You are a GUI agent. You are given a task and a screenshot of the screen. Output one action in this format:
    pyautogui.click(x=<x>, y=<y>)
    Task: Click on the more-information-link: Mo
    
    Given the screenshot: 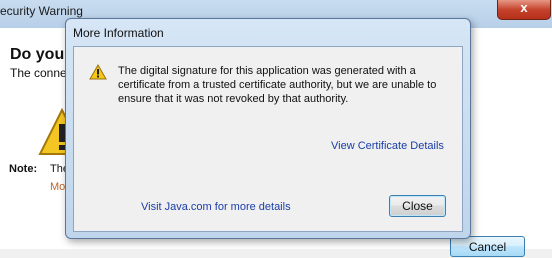 What is the action you would take?
    pyautogui.click(x=57, y=187)
    